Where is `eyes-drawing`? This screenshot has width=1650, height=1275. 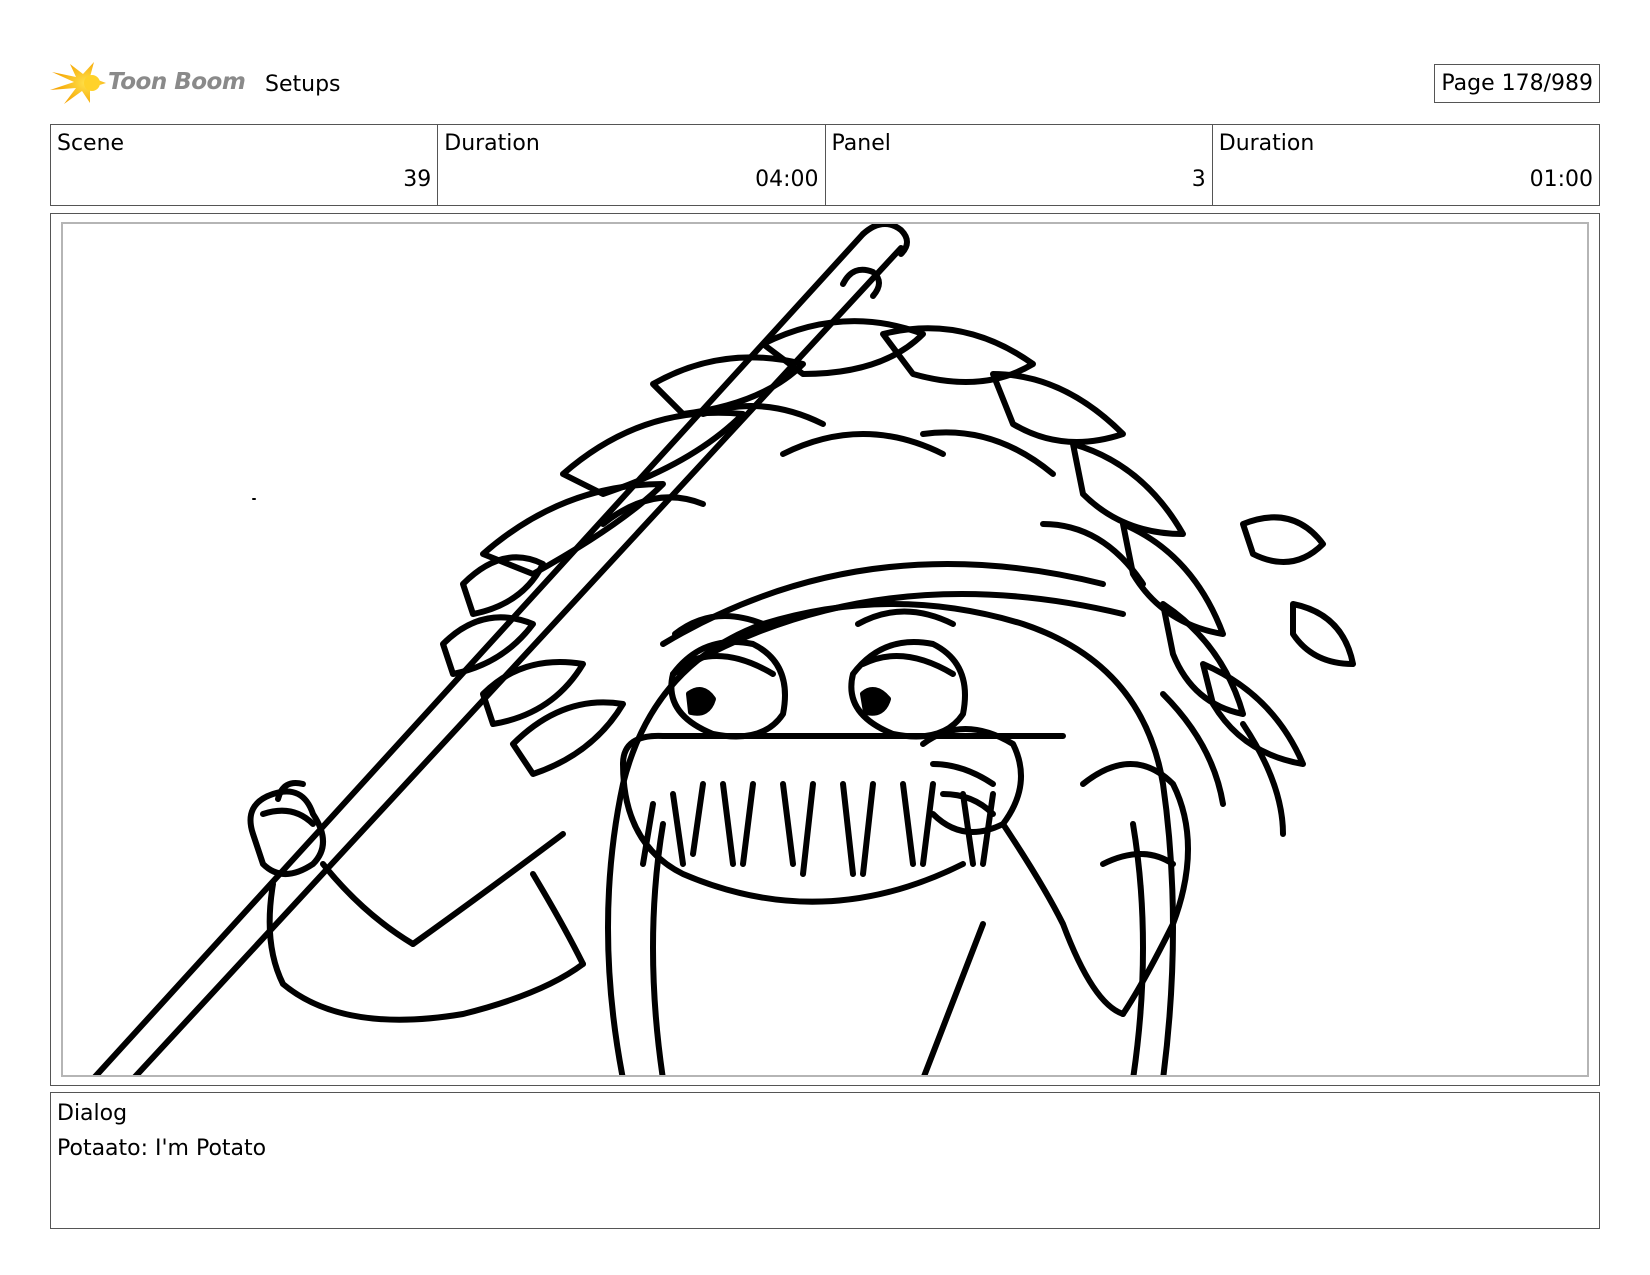 eyes-drawing is located at coordinates (818, 674).